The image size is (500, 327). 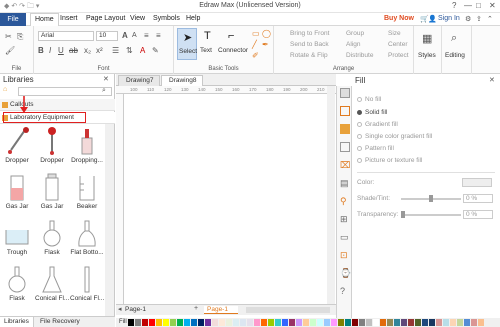 I want to click on shape-dropper-2: Dropper, so click(x=52, y=146).